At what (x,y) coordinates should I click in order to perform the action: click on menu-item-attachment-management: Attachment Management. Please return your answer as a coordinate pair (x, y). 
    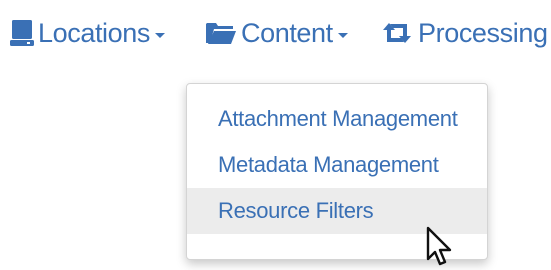
    Looking at the image, I should click on (337, 119).